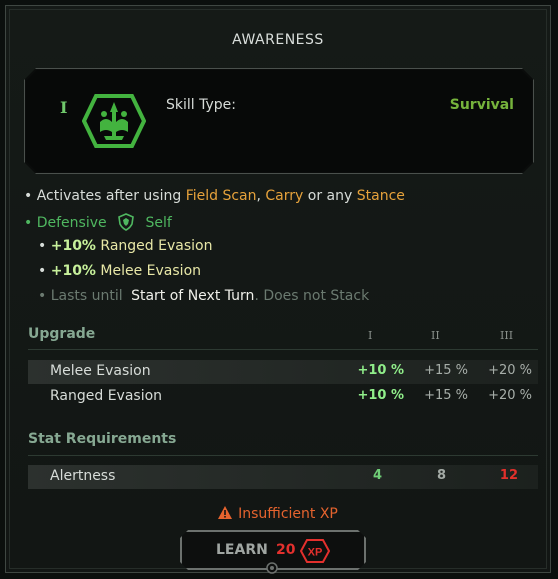 This screenshot has width=558, height=579. What do you see at coordinates (370, 335) in the screenshot?
I see `tier-i-header: I` at bounding box center [370, 335].